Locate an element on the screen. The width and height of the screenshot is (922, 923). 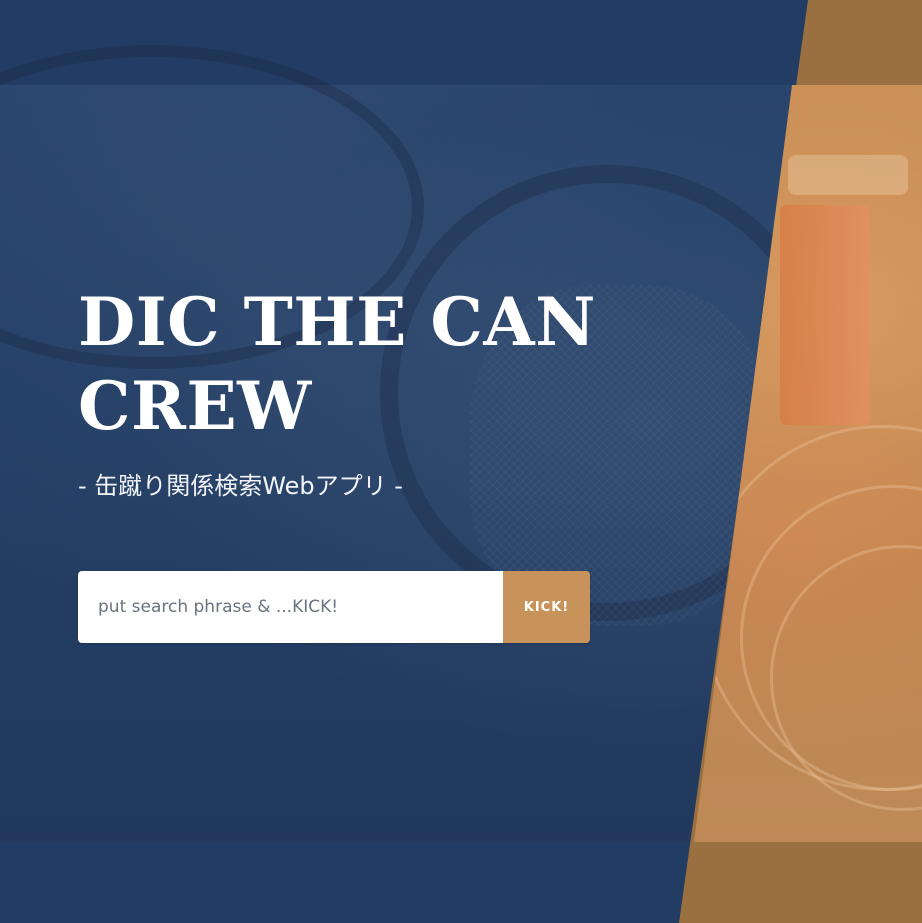
hero: DIC THE CAN CREW - 缶蹴り関係検索Webアプリ - is located at coordinates (358, 390).